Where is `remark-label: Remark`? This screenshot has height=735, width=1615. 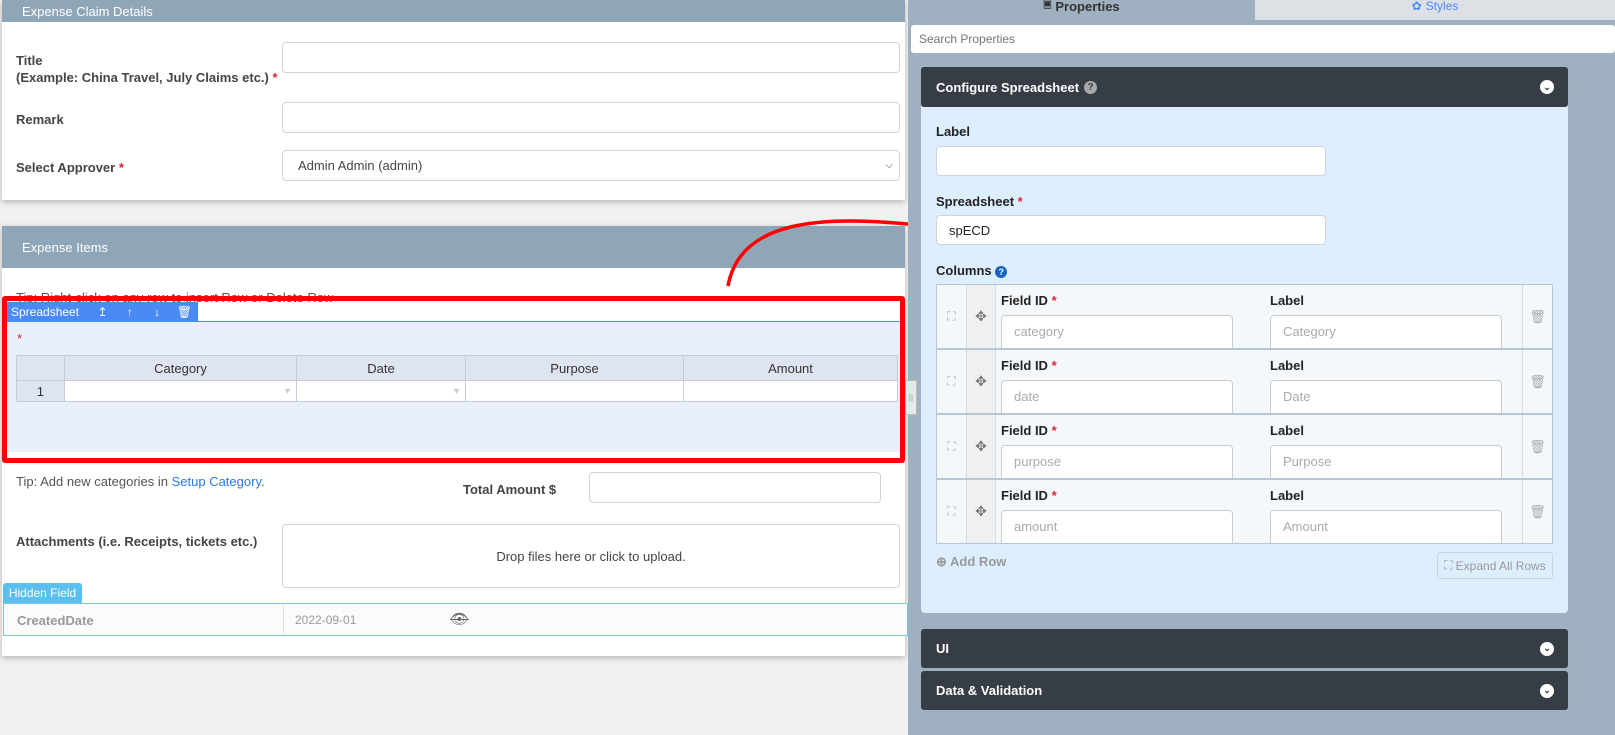 remark-label: Remark is located at coordinates (40, 119).